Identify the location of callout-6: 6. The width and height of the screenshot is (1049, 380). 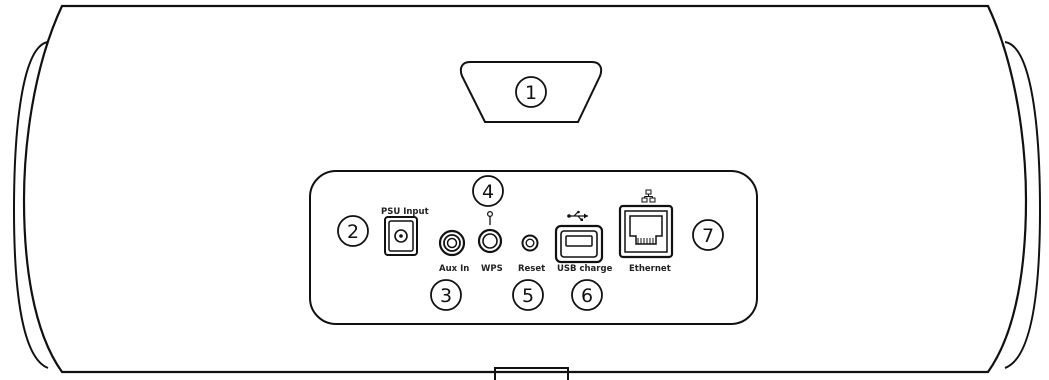
(587, 295).